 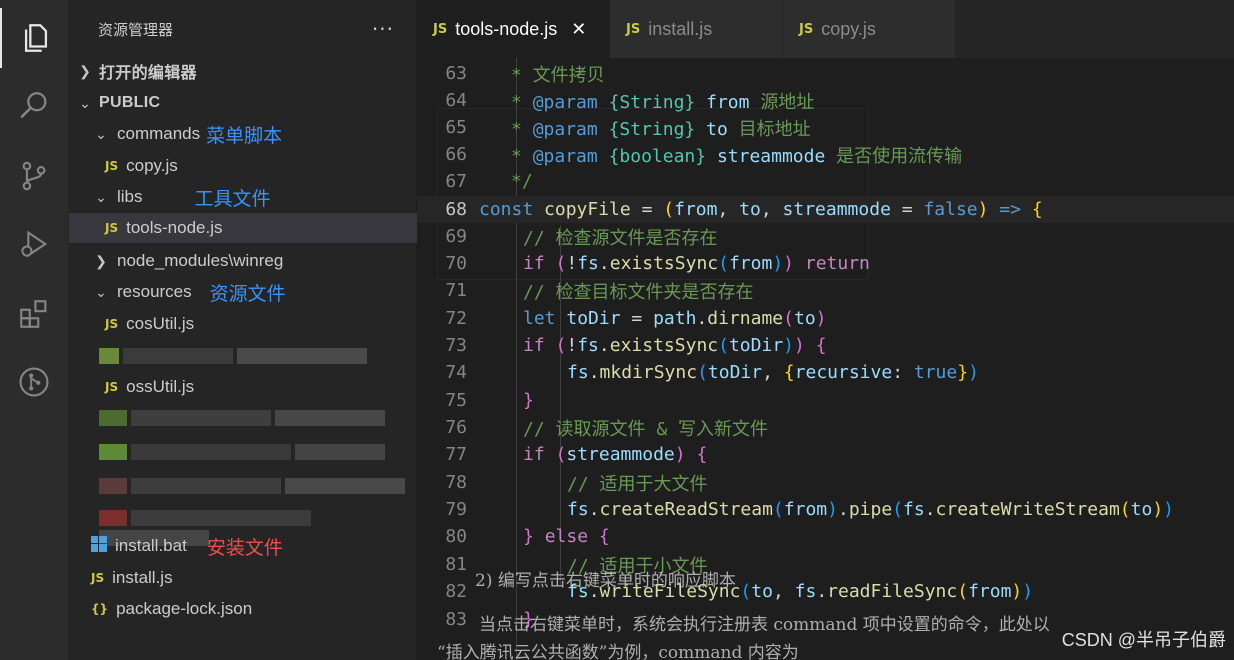 I want to click on tree-file-package-lock-json: {} package-lock.json, so click(x=253, y=609).